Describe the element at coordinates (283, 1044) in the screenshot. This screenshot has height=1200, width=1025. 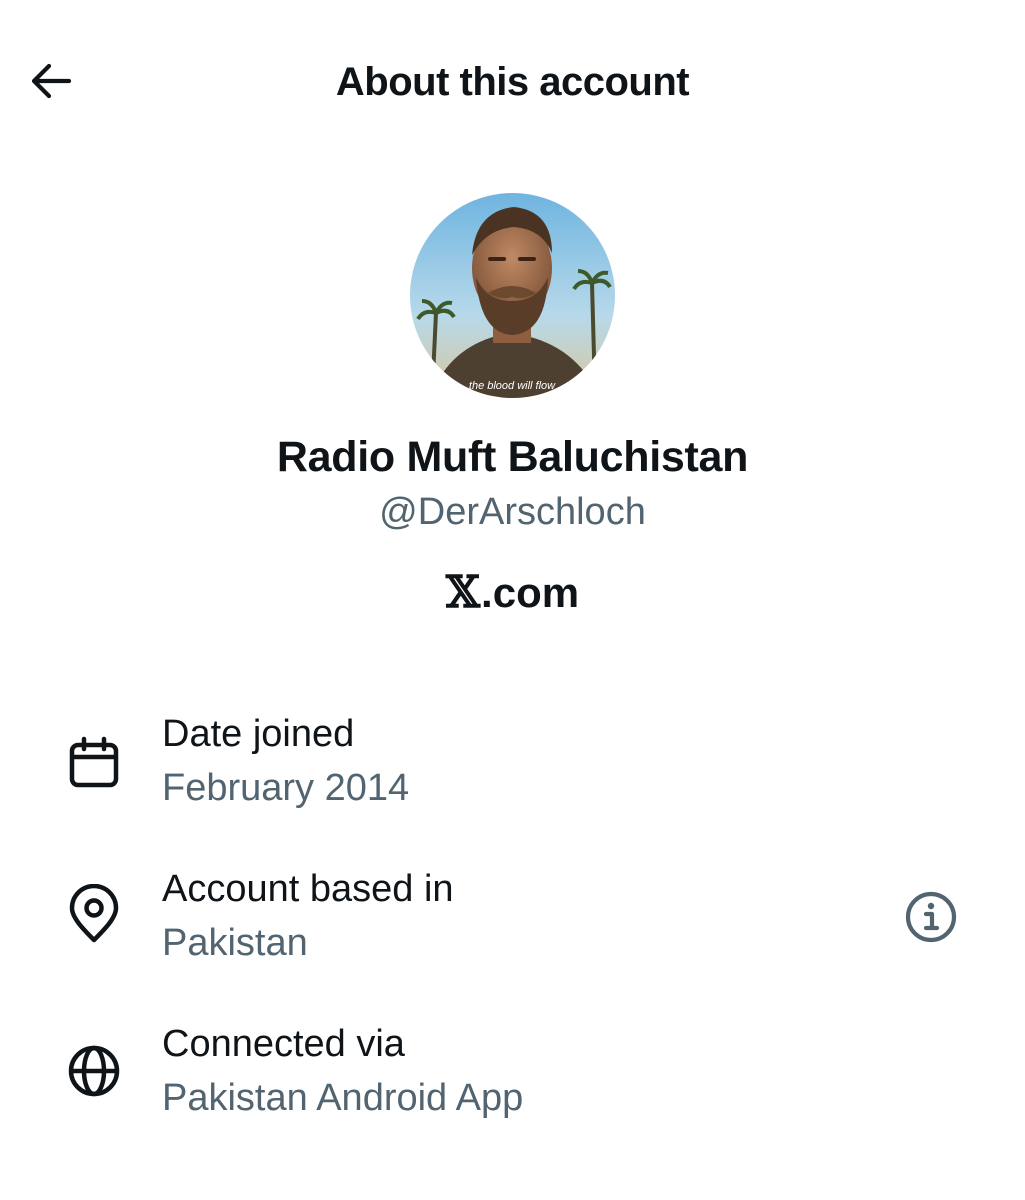
I see `detail-label: Connected via` at that location.